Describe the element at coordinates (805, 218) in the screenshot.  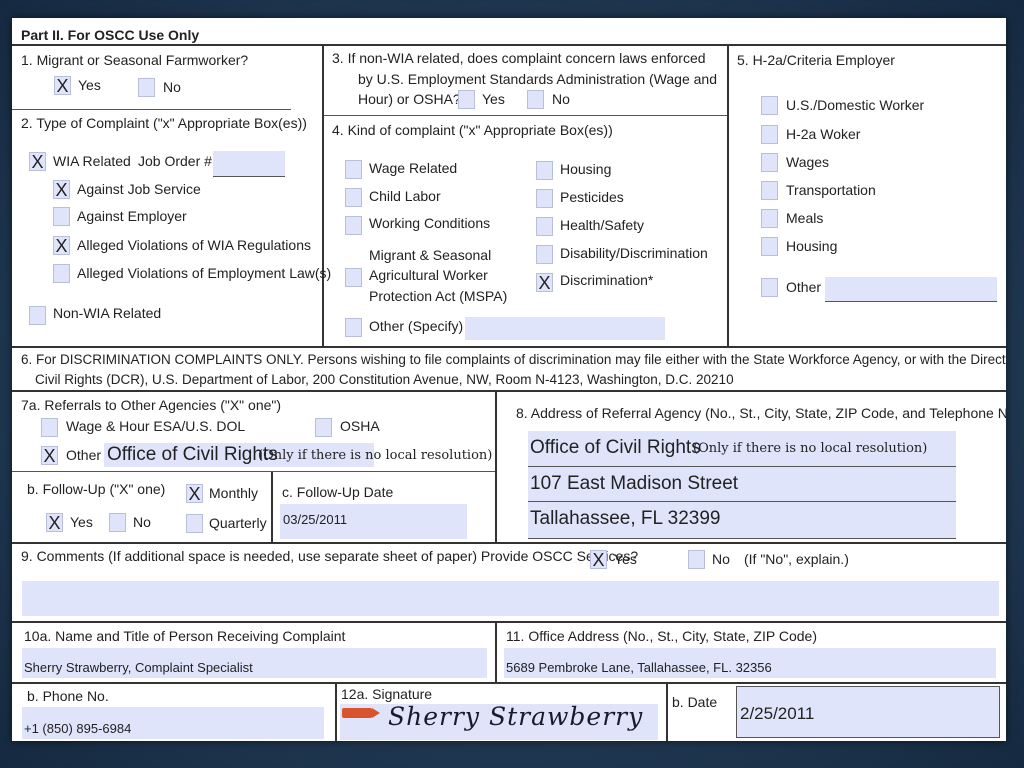
I see `q5-item: Meals` at that location.